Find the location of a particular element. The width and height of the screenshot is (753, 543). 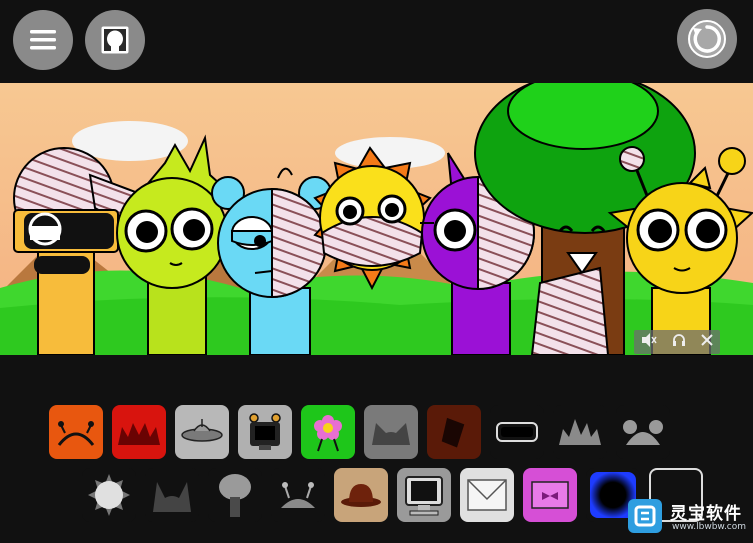

palette-tile-green-flower is located at coordinates (328, 432).